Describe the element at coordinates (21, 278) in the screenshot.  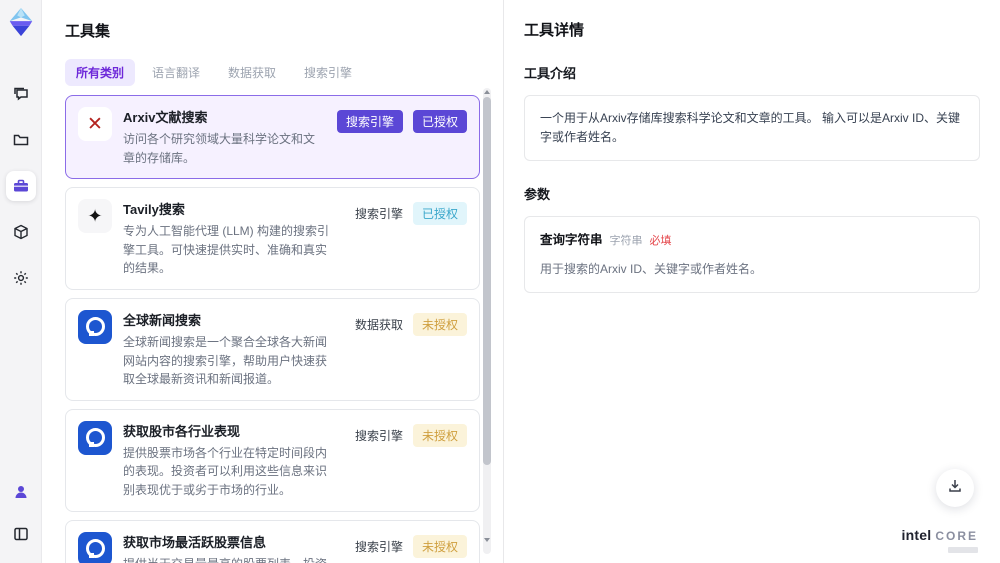
I see `gear-icon` at that location.